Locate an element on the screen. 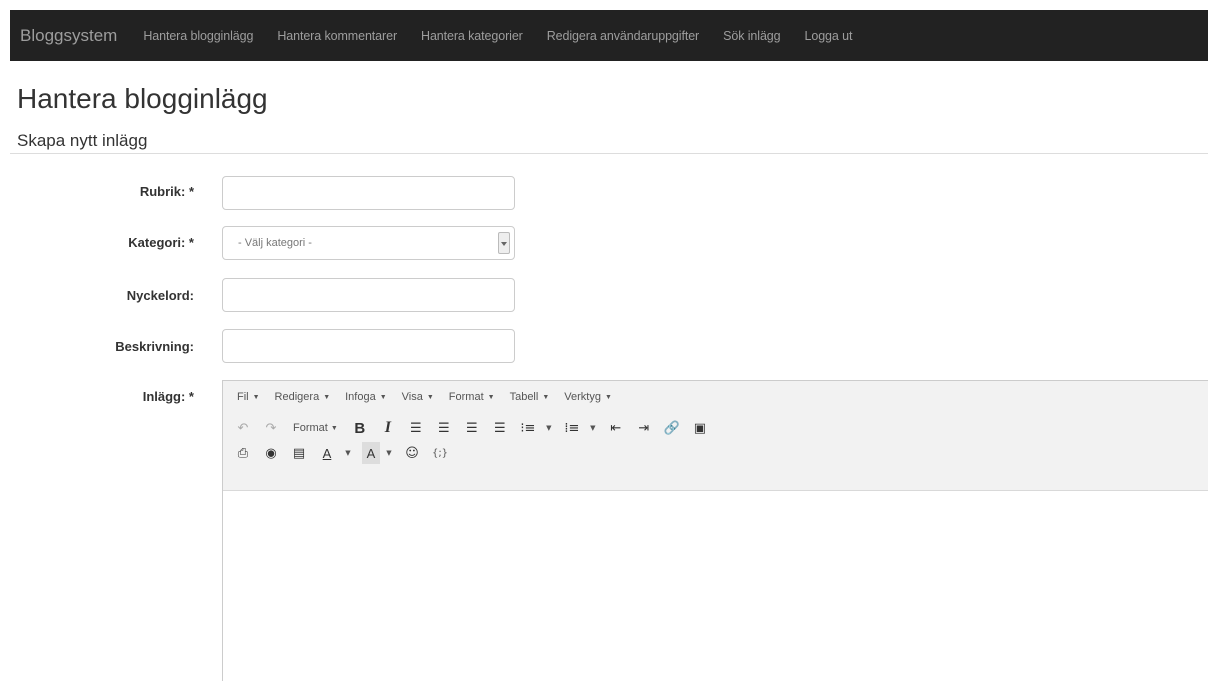 The image size is (1208, 681). preview-icon: ◉ is located at coordinates (271, 453).